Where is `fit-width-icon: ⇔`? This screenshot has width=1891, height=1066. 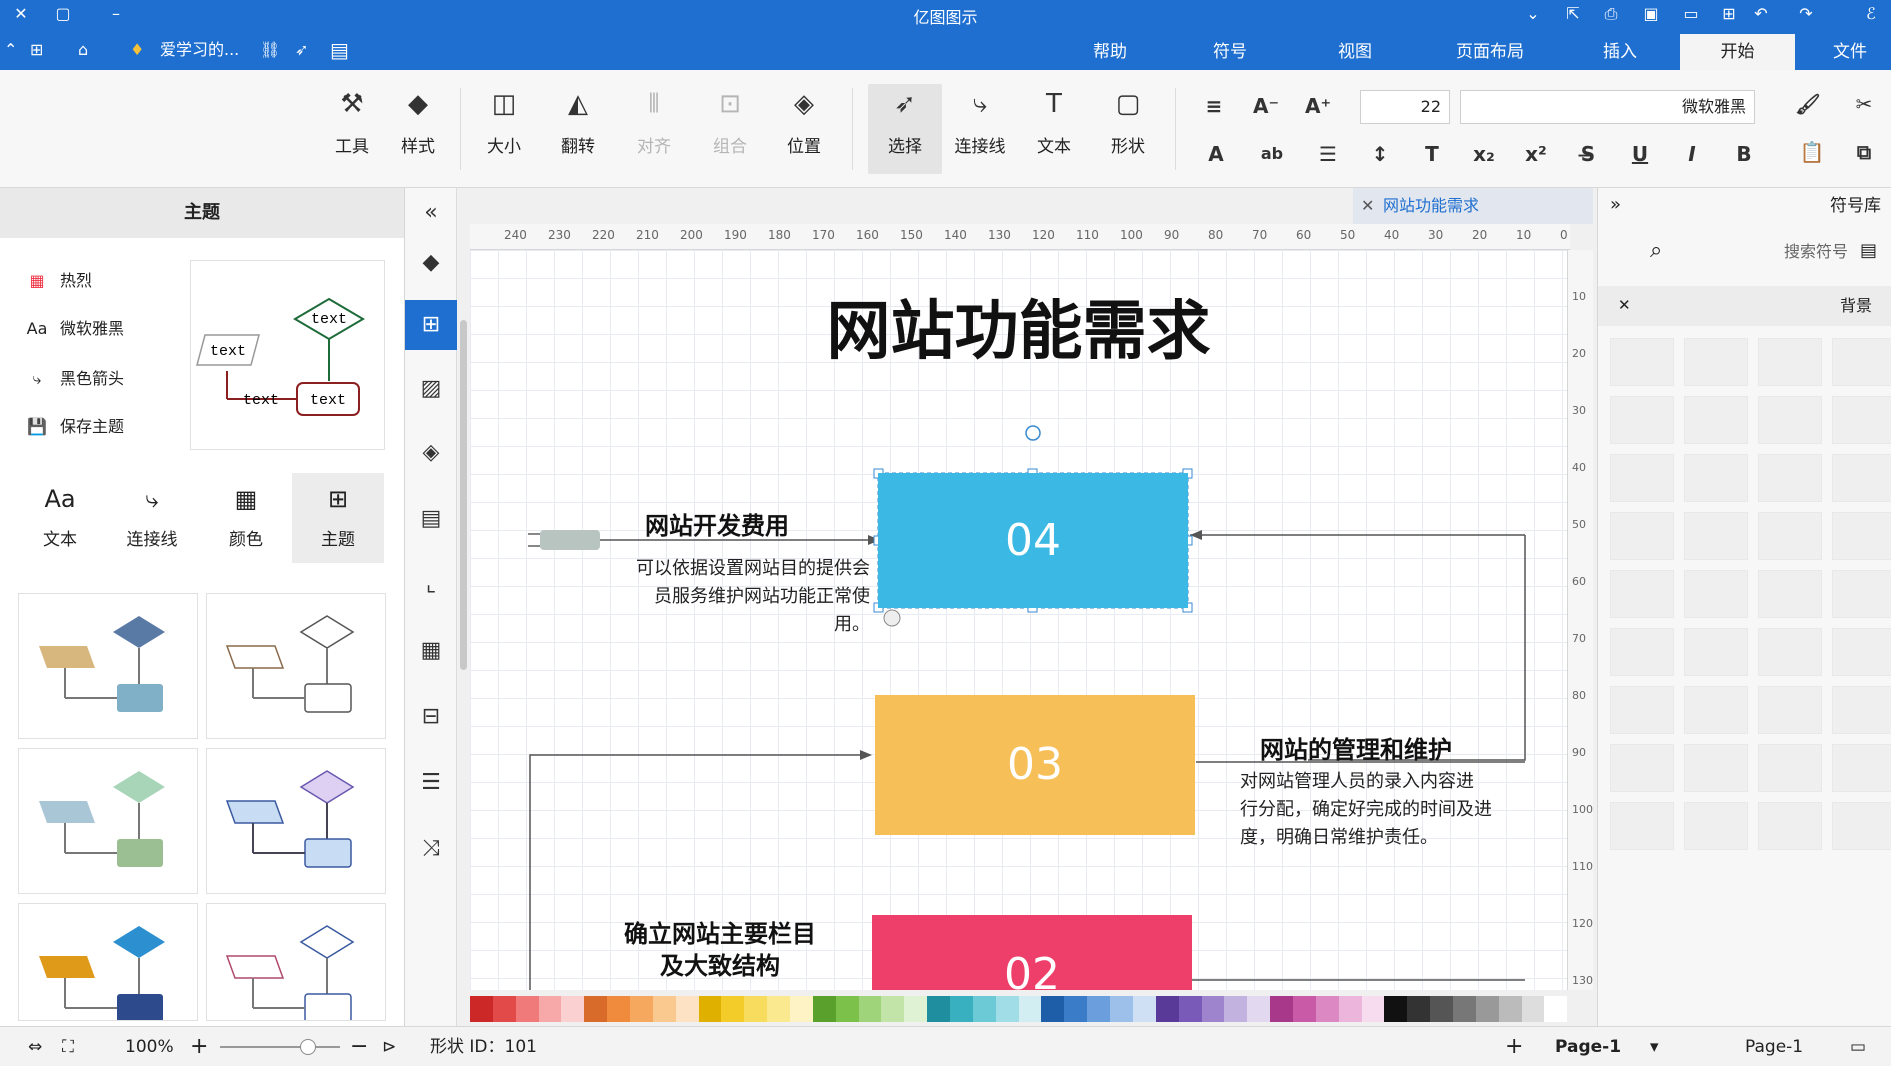 fit-width-icon: ⇔ is located at coordinates (35, 1046).